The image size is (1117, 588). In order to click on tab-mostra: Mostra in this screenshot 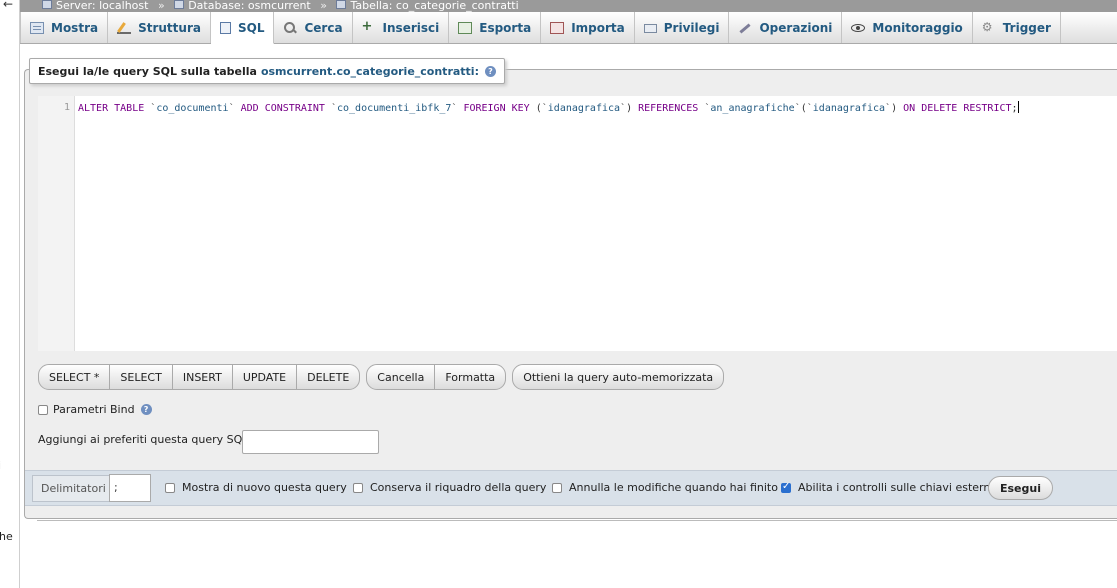, I will do `click(64, 27)`.